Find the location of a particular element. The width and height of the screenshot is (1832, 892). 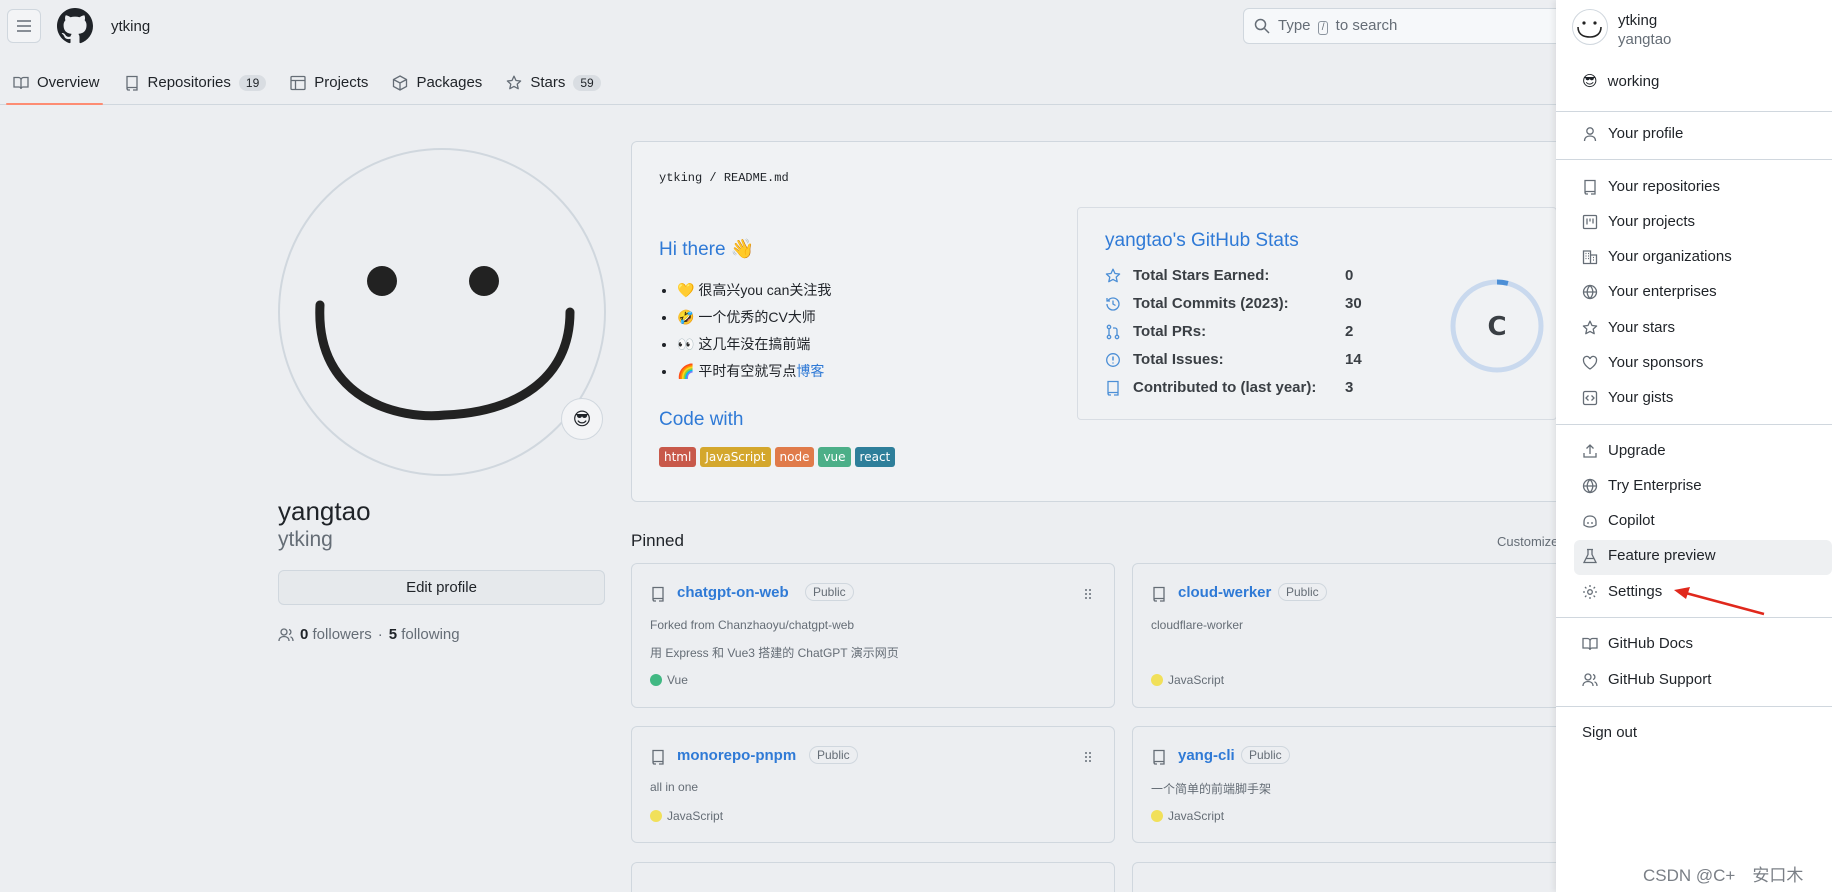

edit-profile-button: Edit profile is located at coordinates (441, 587).